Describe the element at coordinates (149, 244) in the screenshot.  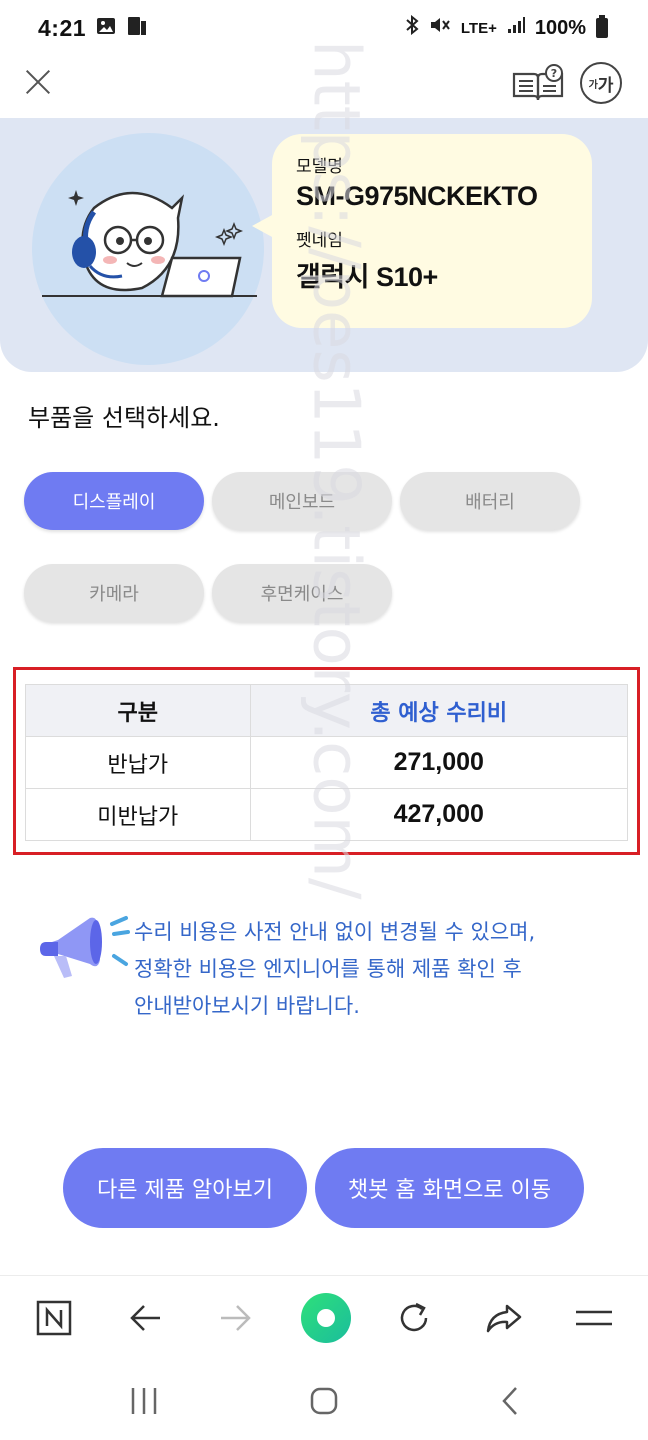
I see `chatbot-mascot-illustration` at that location.